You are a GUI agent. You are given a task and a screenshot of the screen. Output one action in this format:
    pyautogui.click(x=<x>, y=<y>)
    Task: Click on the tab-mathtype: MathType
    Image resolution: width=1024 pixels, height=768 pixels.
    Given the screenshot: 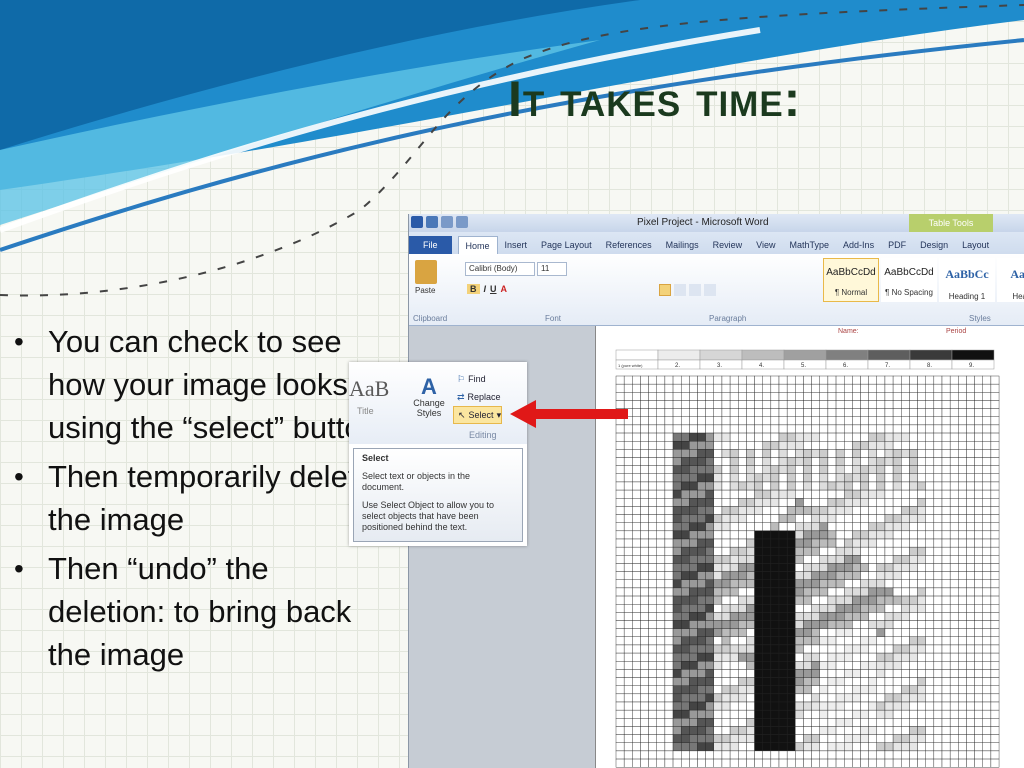 What is the action you would take?
    pyautogui.click(x=810, y=245)
    